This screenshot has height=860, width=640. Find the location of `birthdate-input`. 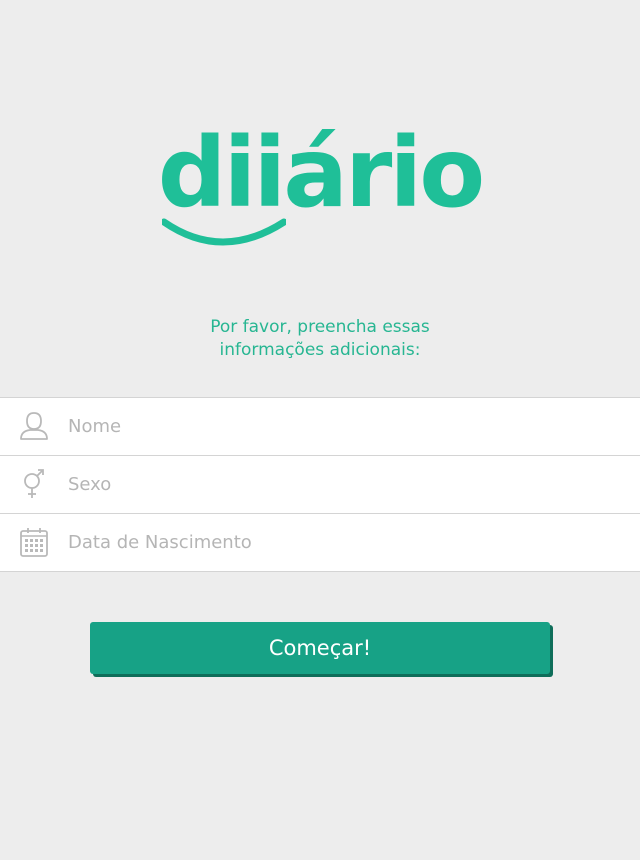

birthdate-input is located at coordinates (348, 542).